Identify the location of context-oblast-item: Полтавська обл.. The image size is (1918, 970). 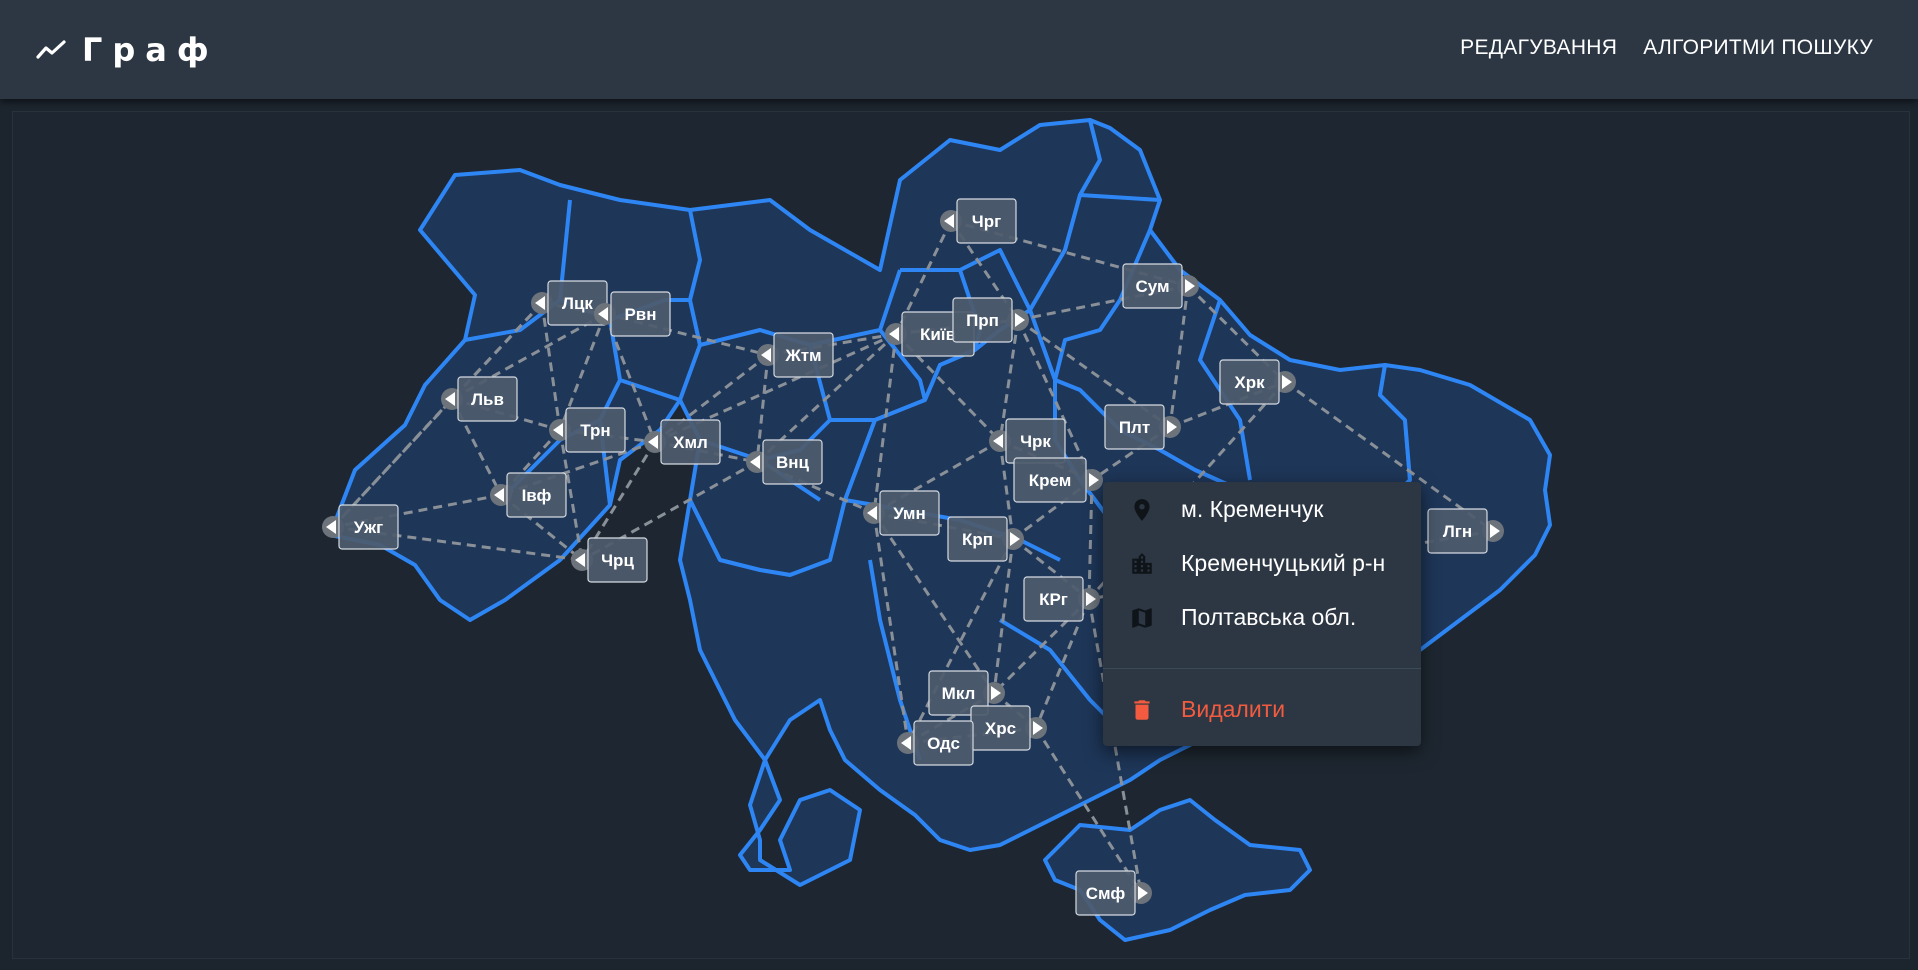
(1262, 617).